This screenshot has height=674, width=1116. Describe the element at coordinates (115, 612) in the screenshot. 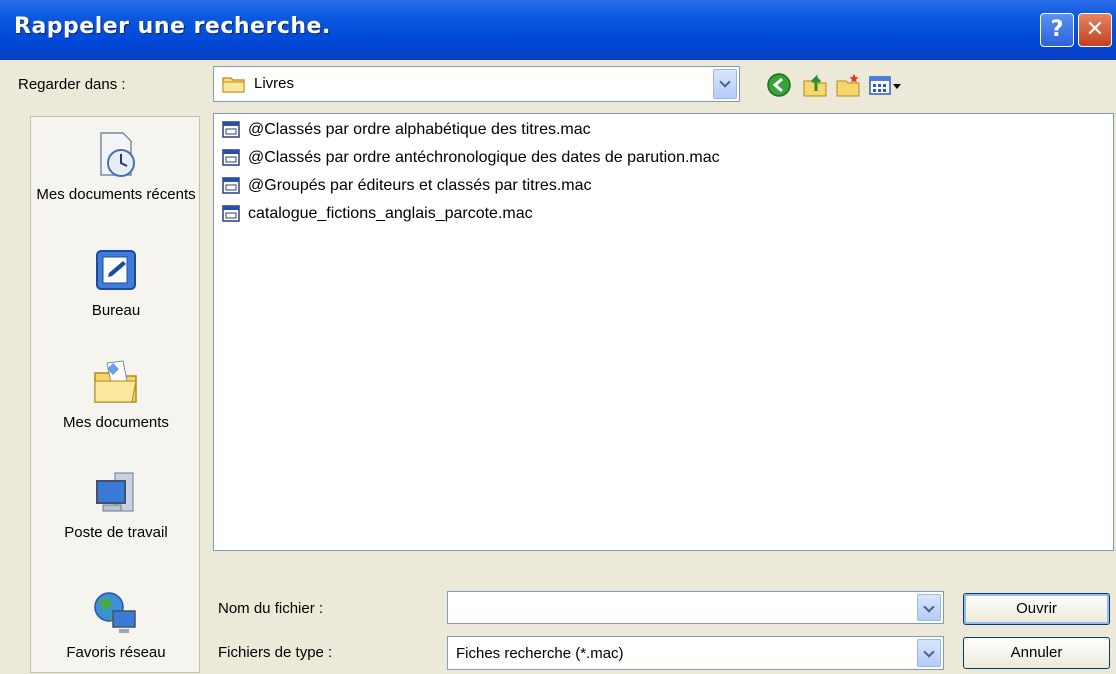

I see `network-places-icon` at that location.